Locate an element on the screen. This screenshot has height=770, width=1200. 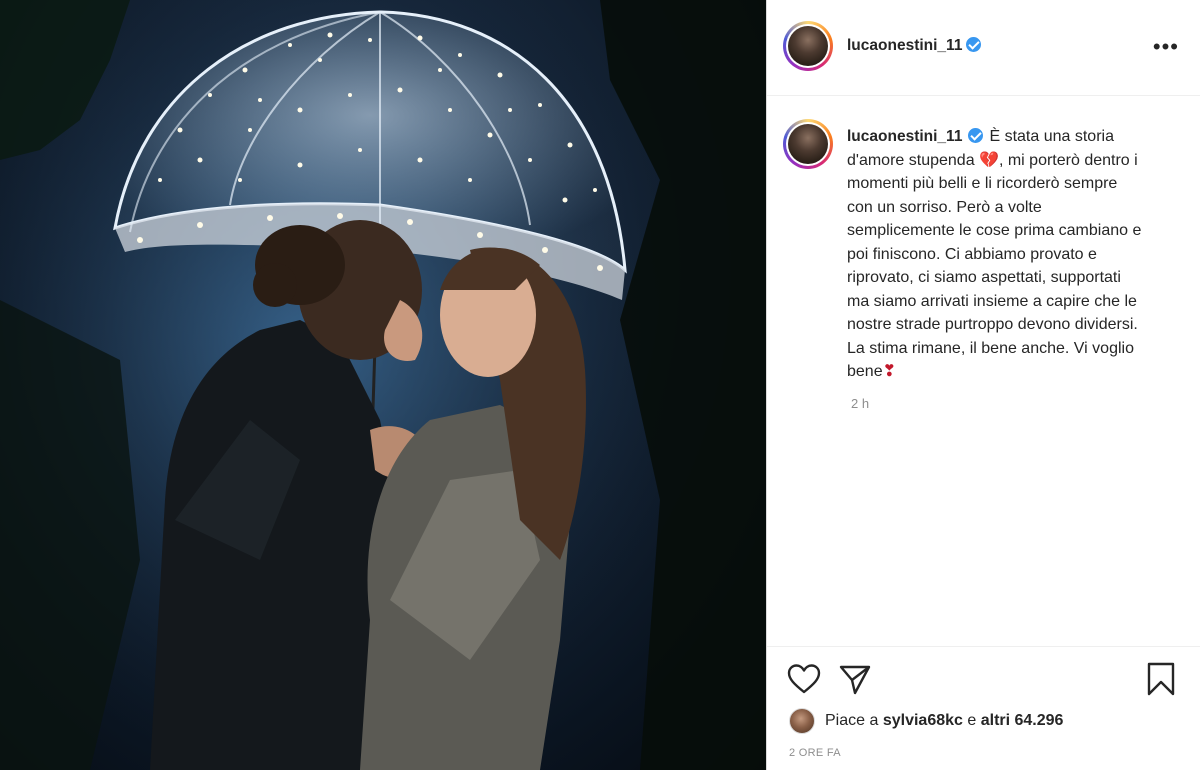
caption-username: lucaonestini_11 is located at coordinates (904, 136).